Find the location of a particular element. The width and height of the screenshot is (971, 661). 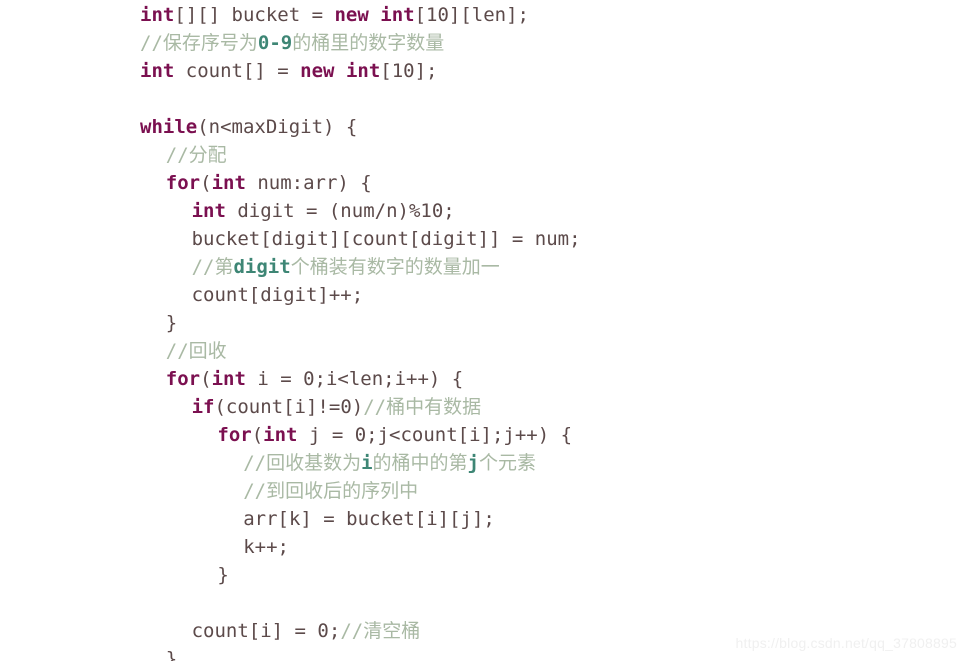

watermark-text: https://blog.csdn.net/qq_37808895 is located at coordinates (846, 643).